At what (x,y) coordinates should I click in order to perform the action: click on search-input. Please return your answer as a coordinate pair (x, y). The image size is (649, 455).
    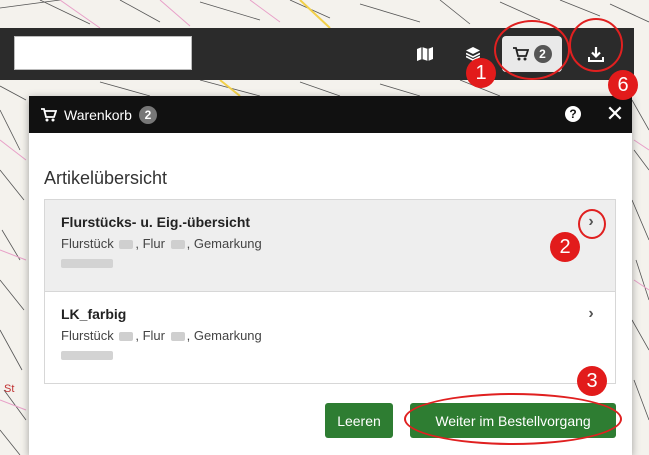
    Looking at the image, I should click on (103, 53).